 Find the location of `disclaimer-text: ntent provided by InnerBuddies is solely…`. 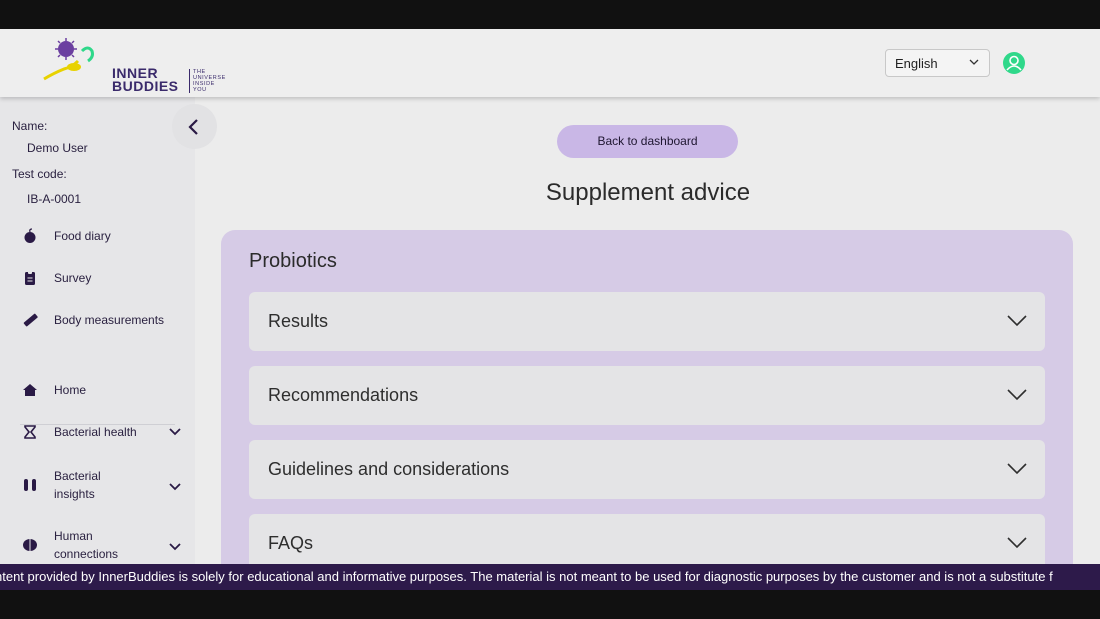

disclaimer-text: ntent provided by InnerBuddies is solely… is located at coordinates (526, 576).